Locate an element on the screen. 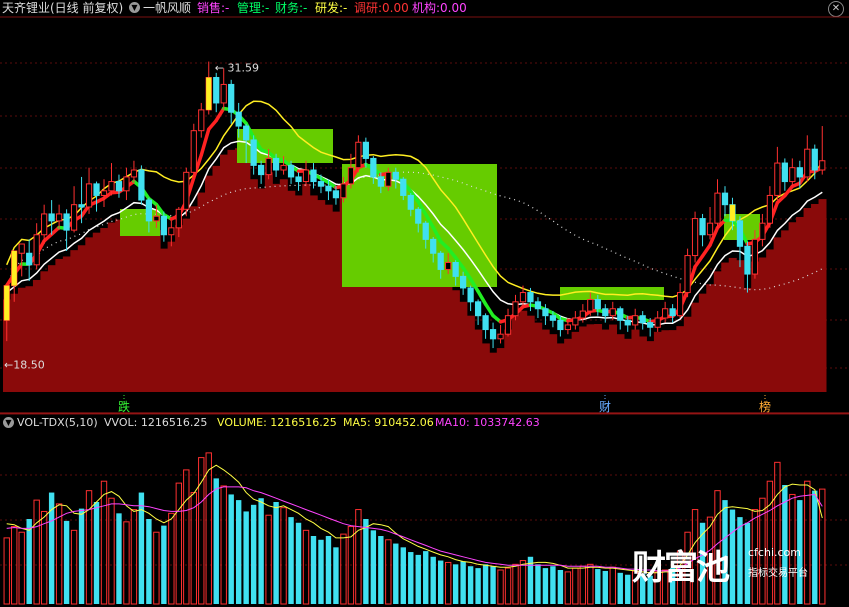 This screenshot has width=849, height=607. volume-title: VOL-TDX(5,10) is located at coordinates (57, 423).